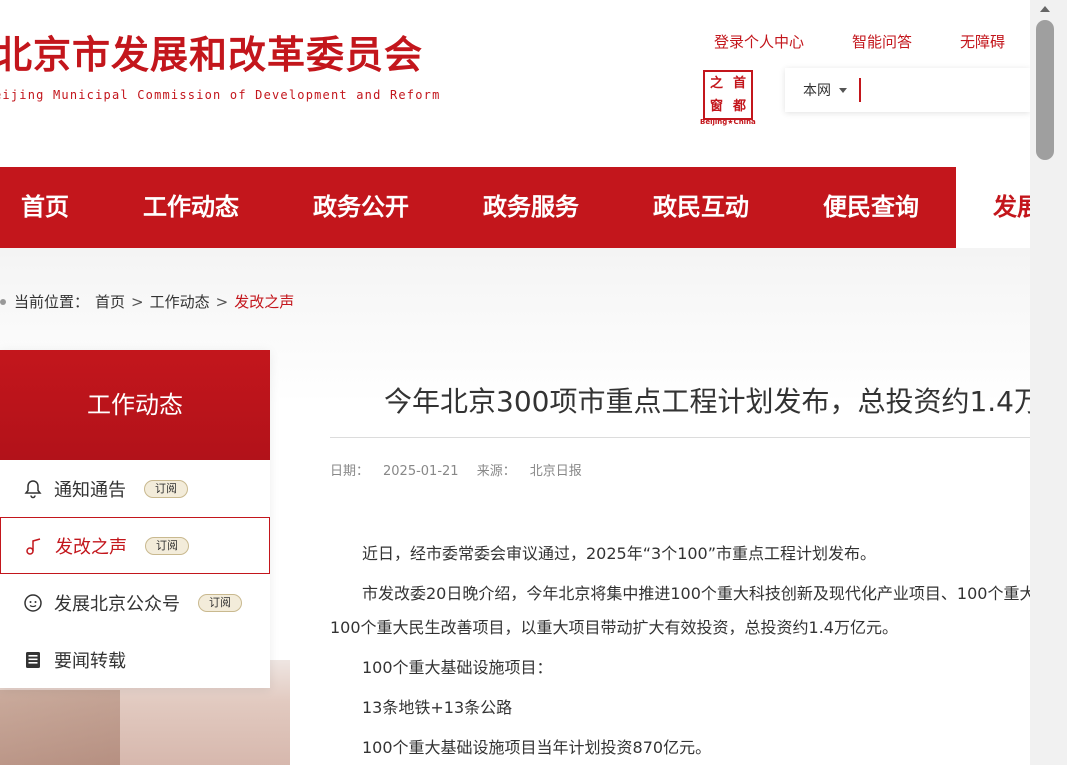 This screenshot has height=765, width=1067. What do you see at coordinates (680, 437) in the screenshot?
I see `title-divider` at bounding box center [680, 437].